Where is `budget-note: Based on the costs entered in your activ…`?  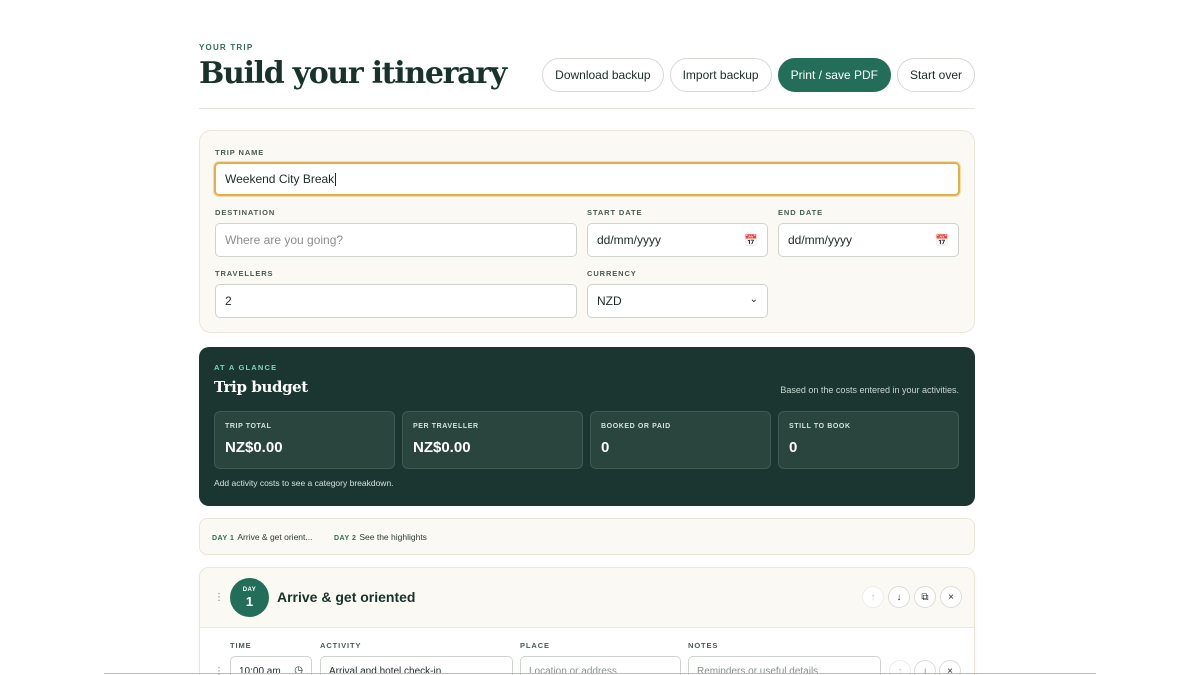 budget-note: Based on the costs entered in your activ… is located at coordinates (869, 390).